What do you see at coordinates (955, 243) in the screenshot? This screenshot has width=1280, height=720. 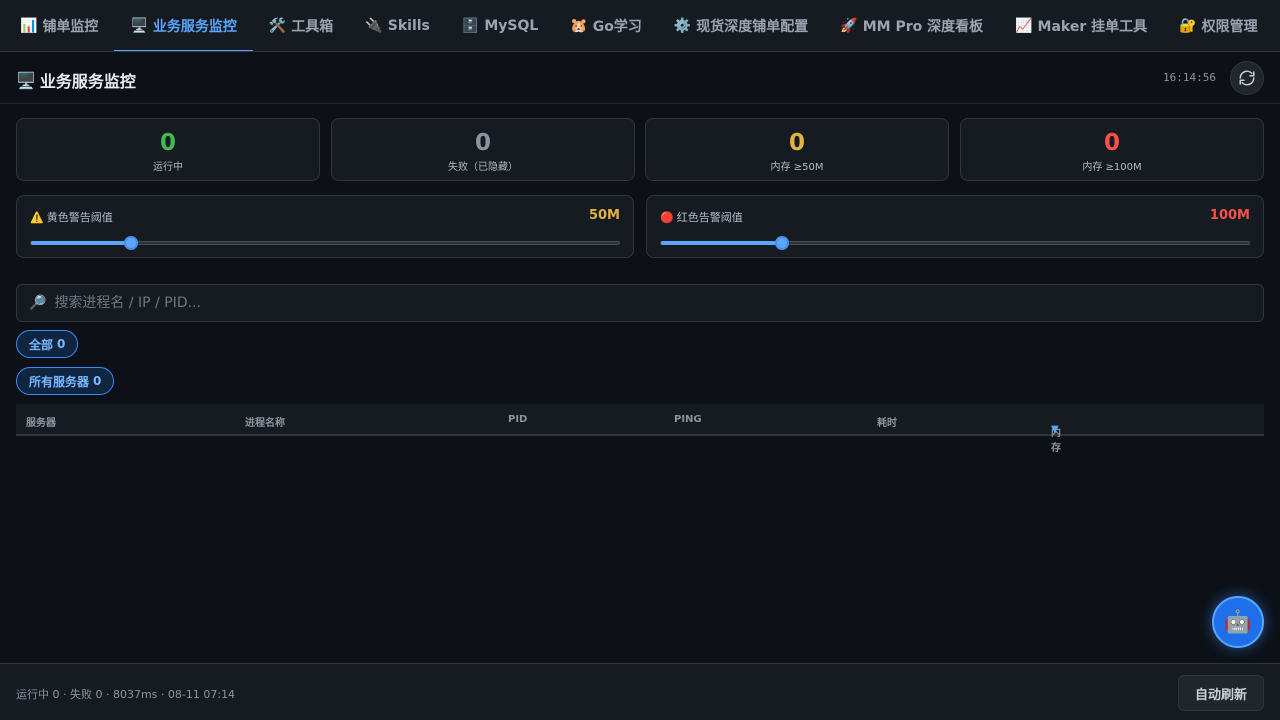 I see `red-threshold-slider` at bounding box center [955, 243].